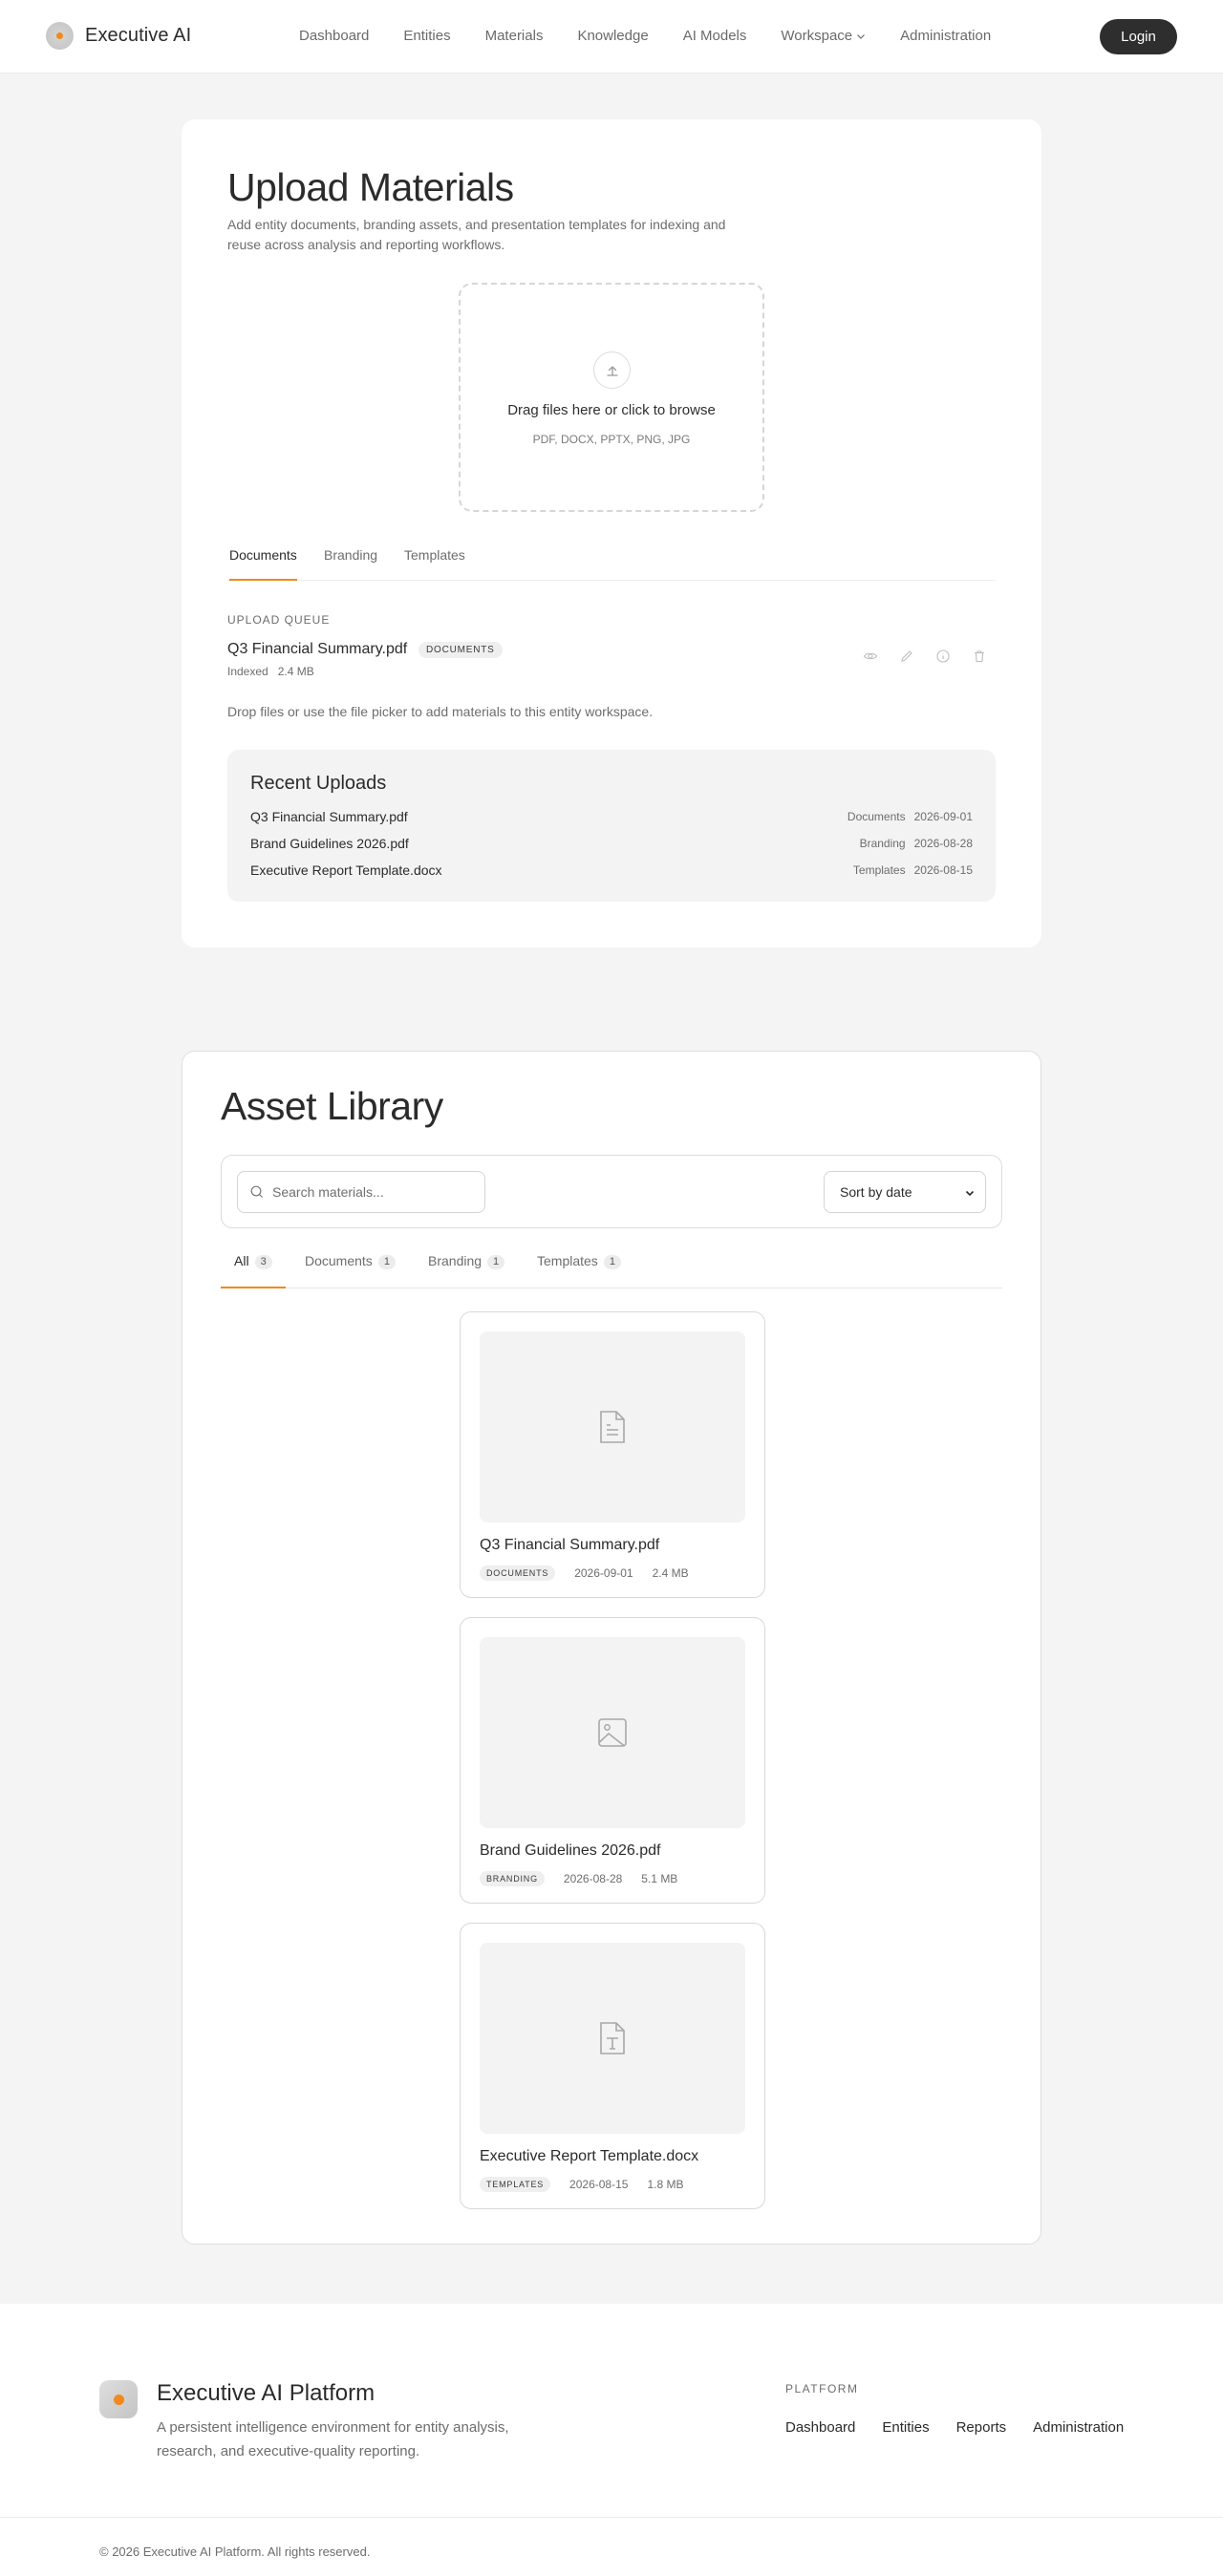 The height and width of the screenshot is (2576, 1223). I want to click on recent-upload-meta: Branding 2026-08-28, so click(916, 843).